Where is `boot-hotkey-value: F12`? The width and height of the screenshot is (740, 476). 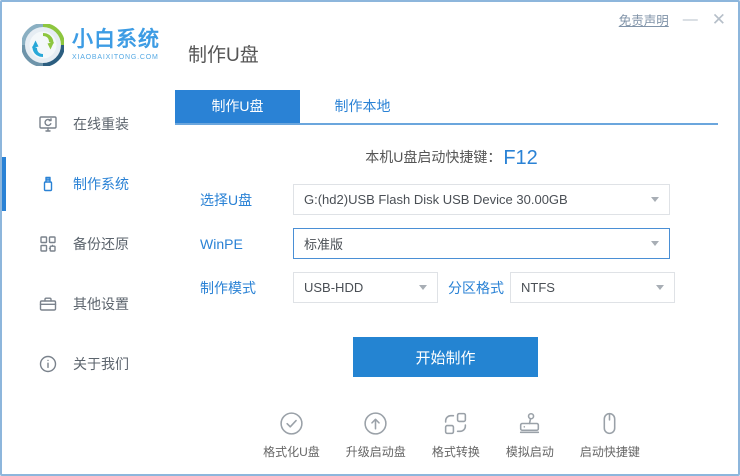 boot-hotkey-value: F12 is located at coordinates (520, 158).